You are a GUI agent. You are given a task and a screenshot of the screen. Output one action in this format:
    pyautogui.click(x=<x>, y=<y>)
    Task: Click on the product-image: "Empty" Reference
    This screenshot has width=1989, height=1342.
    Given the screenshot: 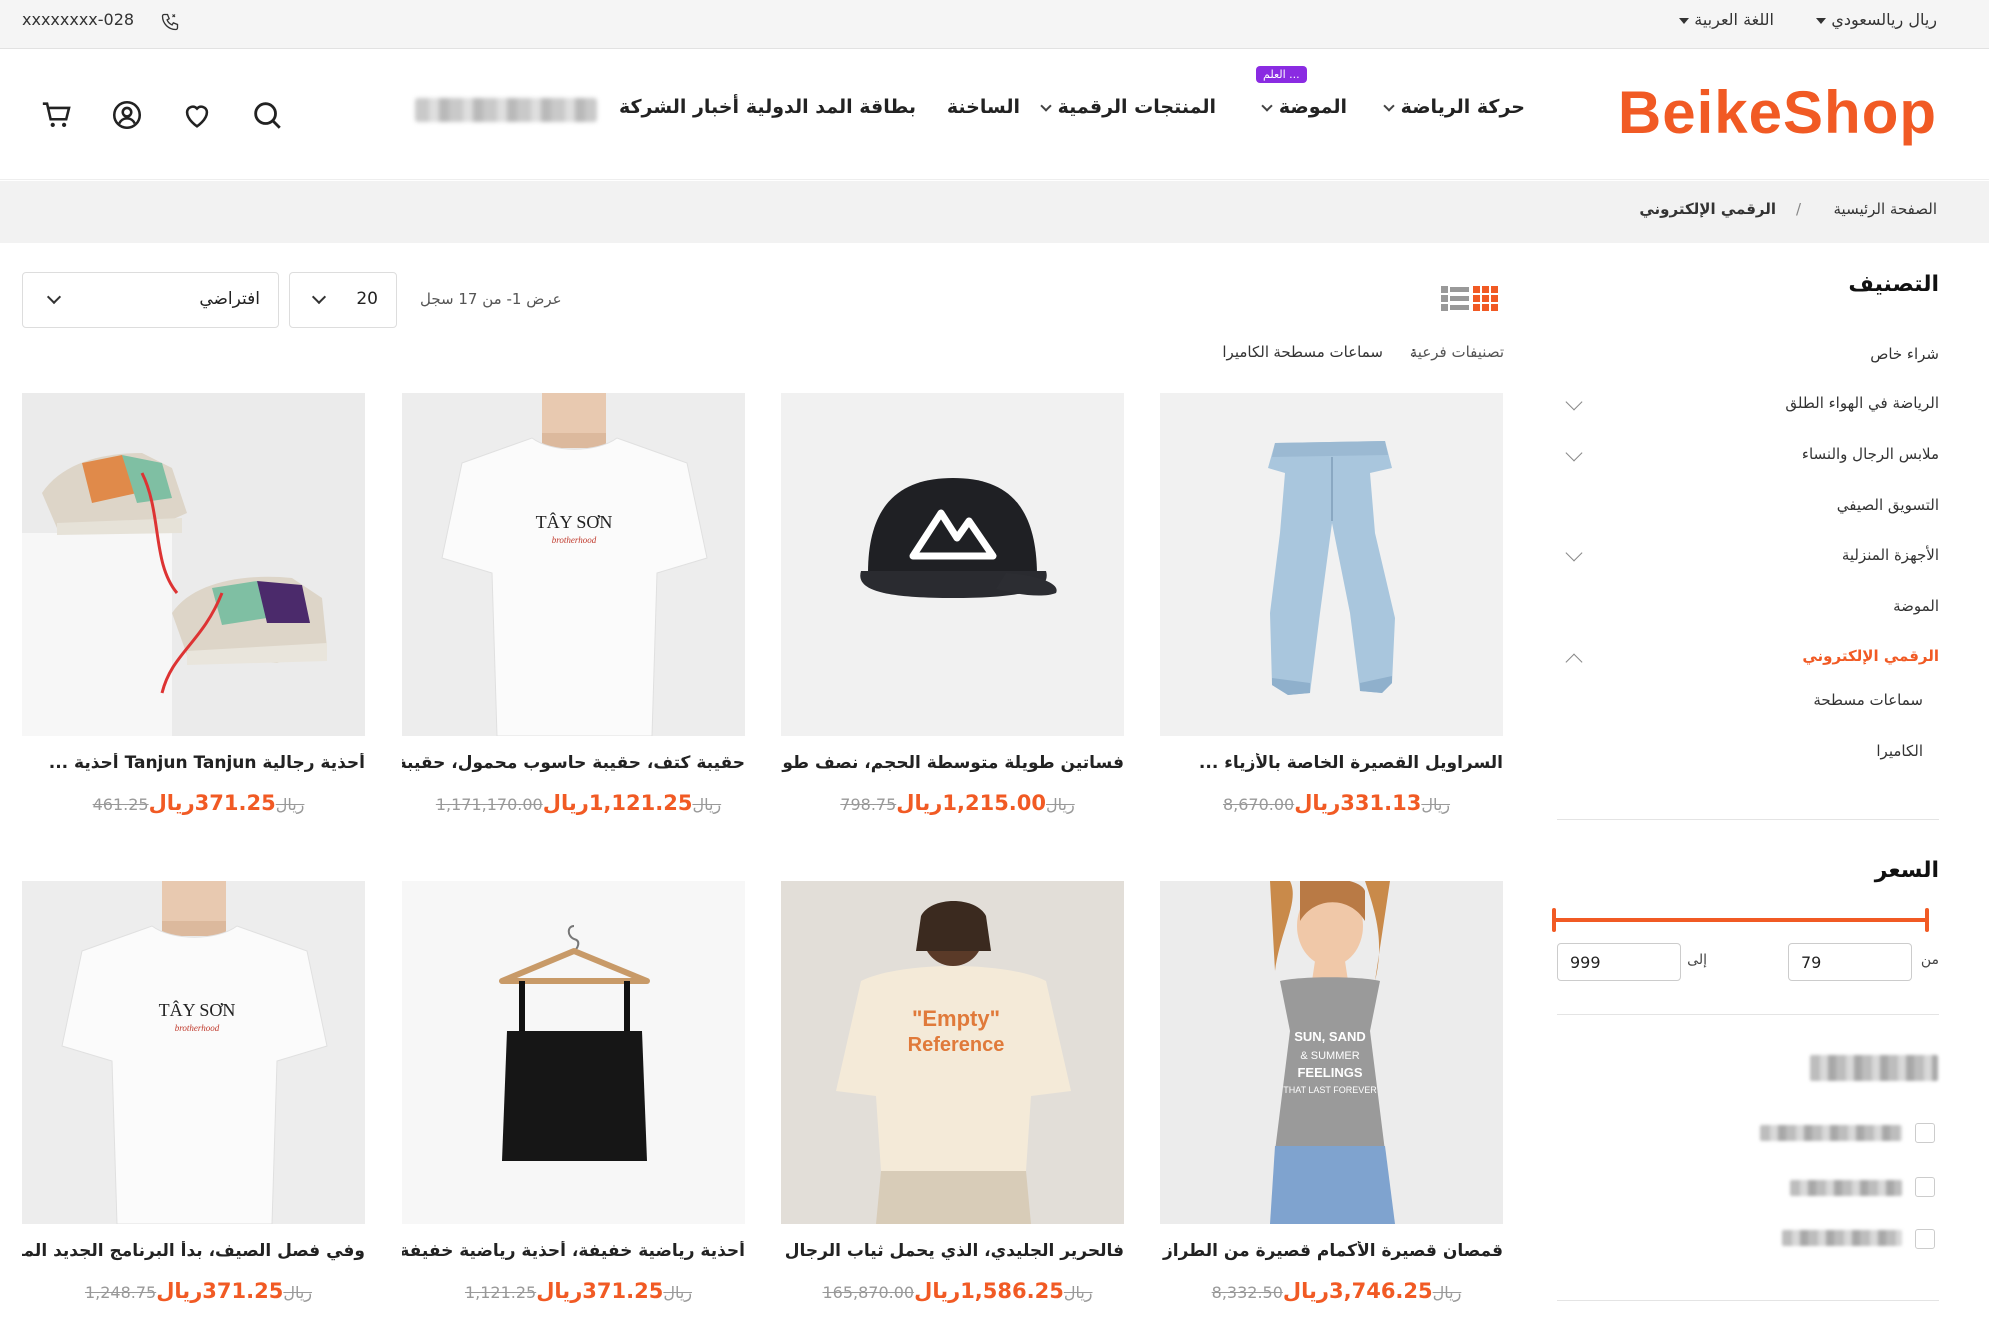 What is the action you would take?
    pyautogui.click(x=952, y=1052)
    